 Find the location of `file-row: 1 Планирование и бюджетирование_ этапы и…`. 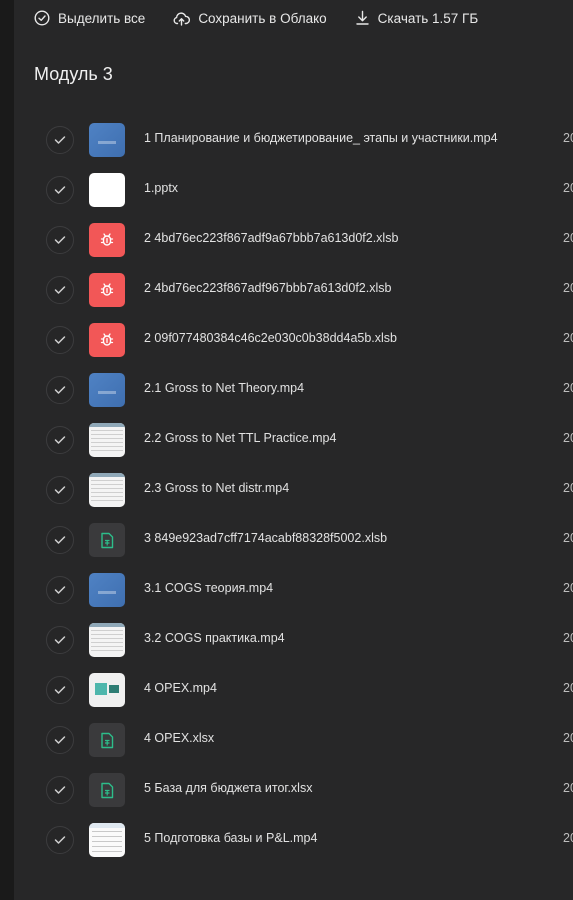

file-row: 1 Планирование и бюджетирование_ этапы и… is located at coordinates (293, 140).